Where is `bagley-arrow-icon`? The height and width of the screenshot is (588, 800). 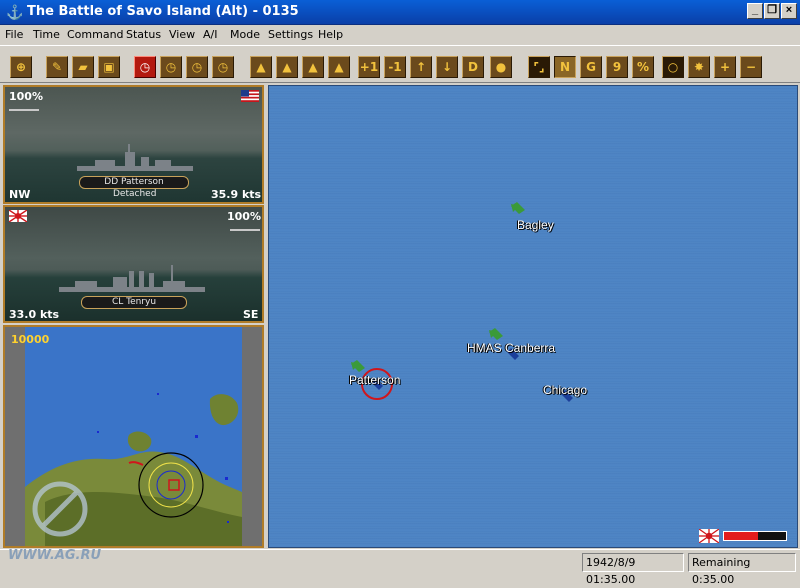 bagley-arrow-icon is located at coordinates (518, 208).